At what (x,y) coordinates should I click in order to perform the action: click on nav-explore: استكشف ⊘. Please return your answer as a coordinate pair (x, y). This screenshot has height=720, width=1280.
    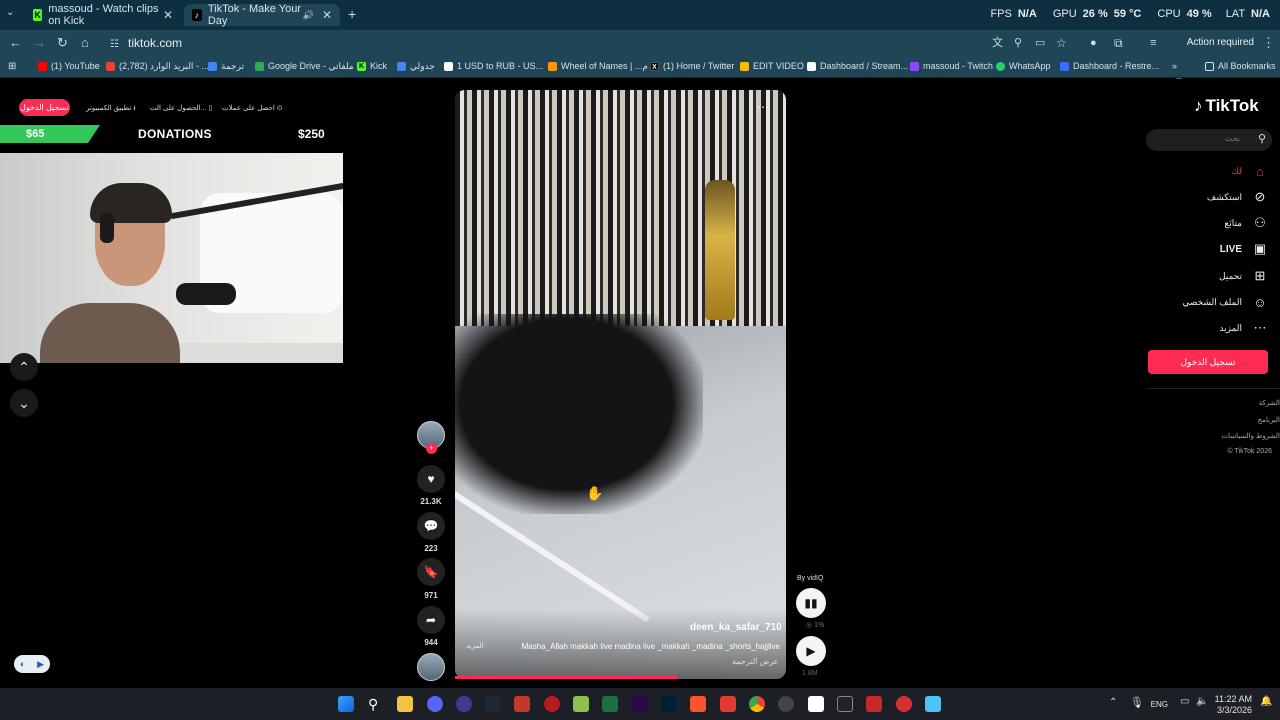
    Looking at the image, I should click on (1237, 197).